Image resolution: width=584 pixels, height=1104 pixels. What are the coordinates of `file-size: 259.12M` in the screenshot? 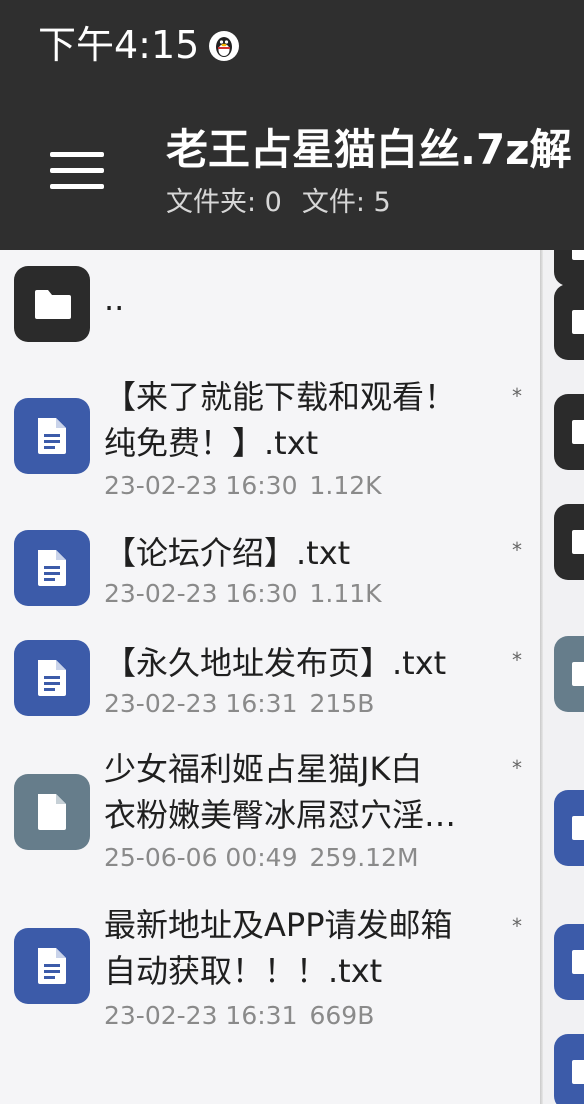 It's located at (364, 857).